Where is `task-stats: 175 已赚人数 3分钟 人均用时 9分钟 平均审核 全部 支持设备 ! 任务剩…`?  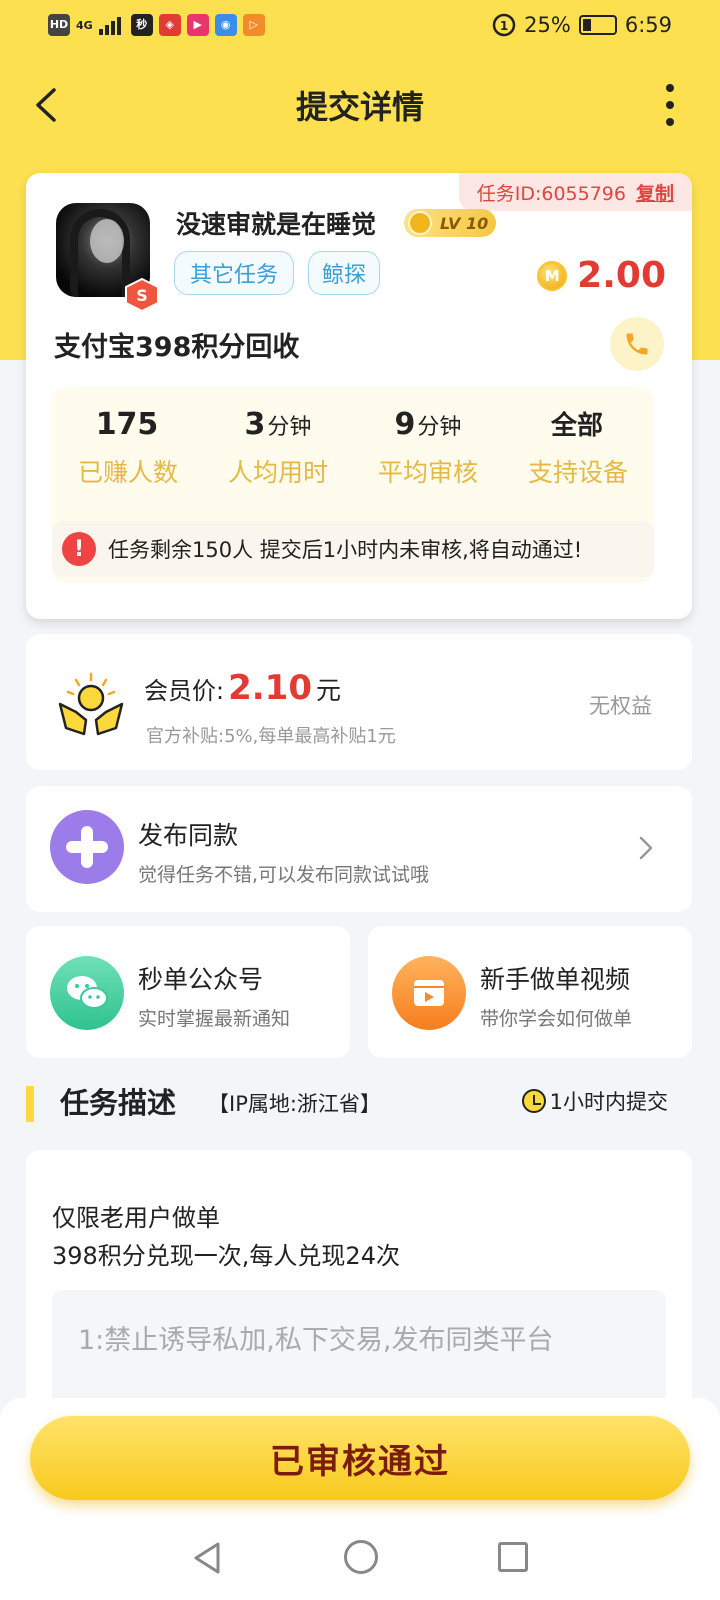
task-stats: 175 已赚人数 3分钟 人均用时 9分钟 平均审核 全部 支持设备 ! 任务剩… is located at coordinates (353, 485).